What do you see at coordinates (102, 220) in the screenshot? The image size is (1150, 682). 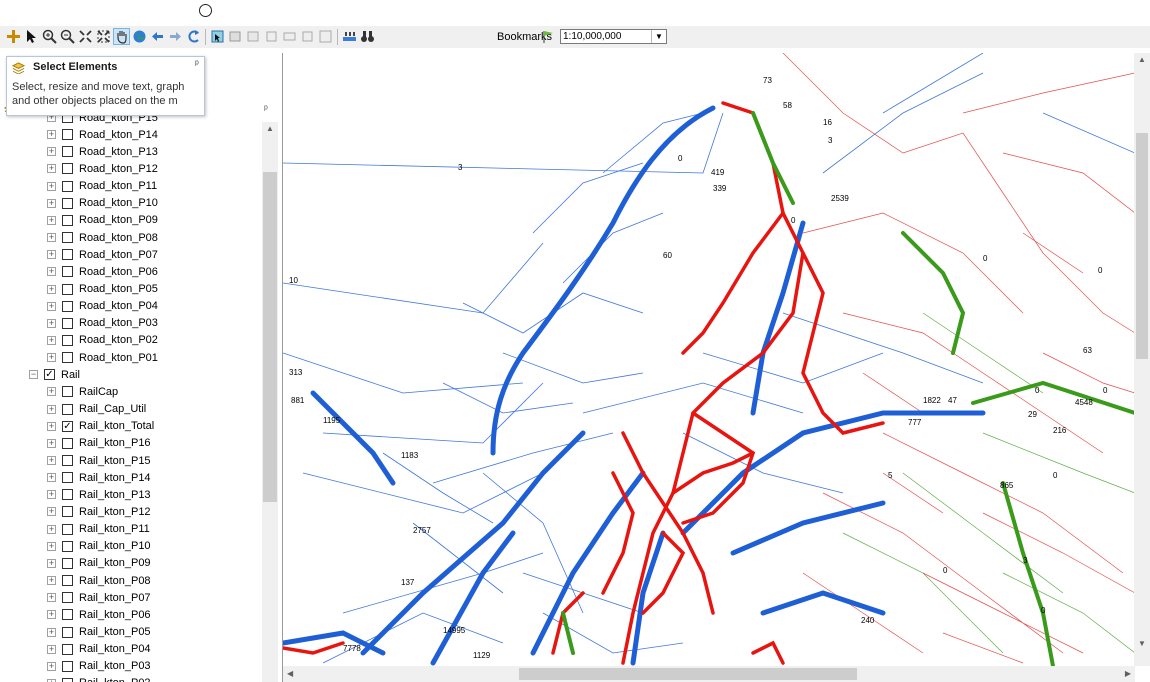 I see `layer-item: + Road_kton_P09` at bounding box center [102, 220].